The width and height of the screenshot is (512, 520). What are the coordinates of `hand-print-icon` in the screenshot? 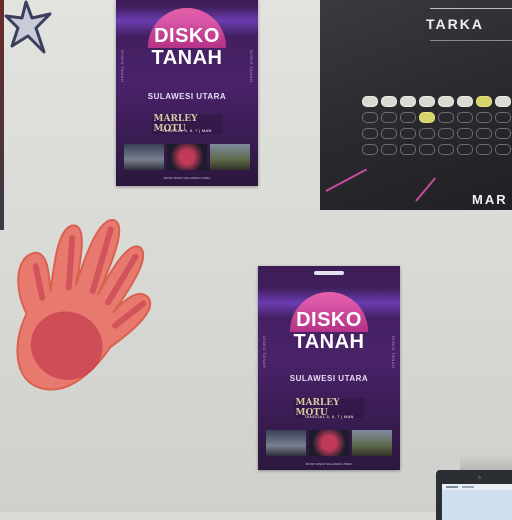 It's located at (84, 305).